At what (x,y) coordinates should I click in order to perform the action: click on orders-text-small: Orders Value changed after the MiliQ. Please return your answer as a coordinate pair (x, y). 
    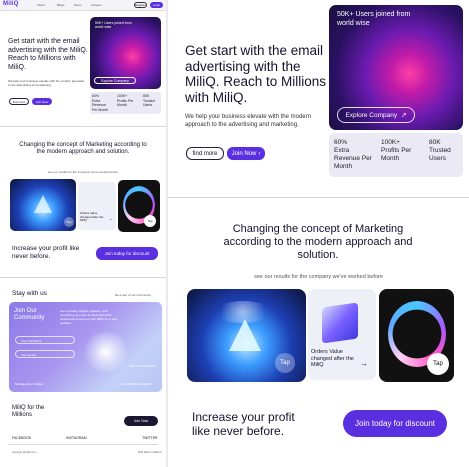
    Looking at the image, I should click on (92, 217).